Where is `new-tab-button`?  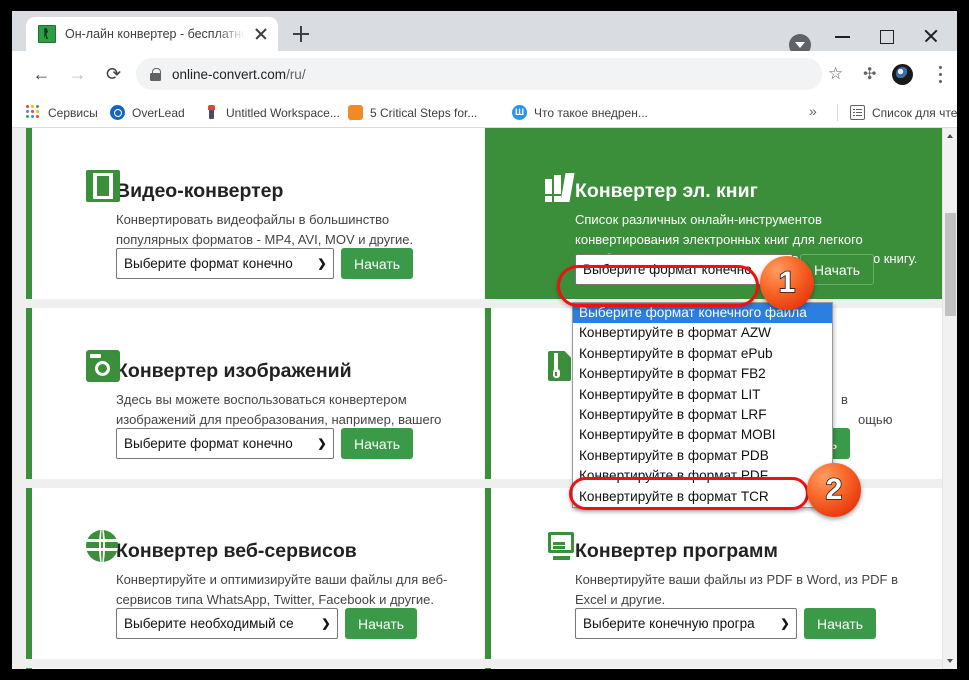 new-tab-button is located at coordinates (301, 34).